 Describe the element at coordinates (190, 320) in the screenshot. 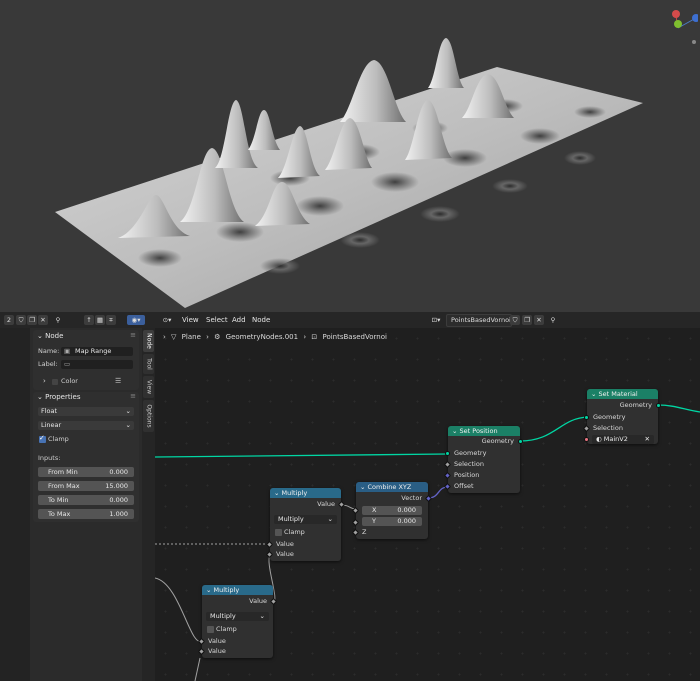

I see `menu-view: View` at that location.